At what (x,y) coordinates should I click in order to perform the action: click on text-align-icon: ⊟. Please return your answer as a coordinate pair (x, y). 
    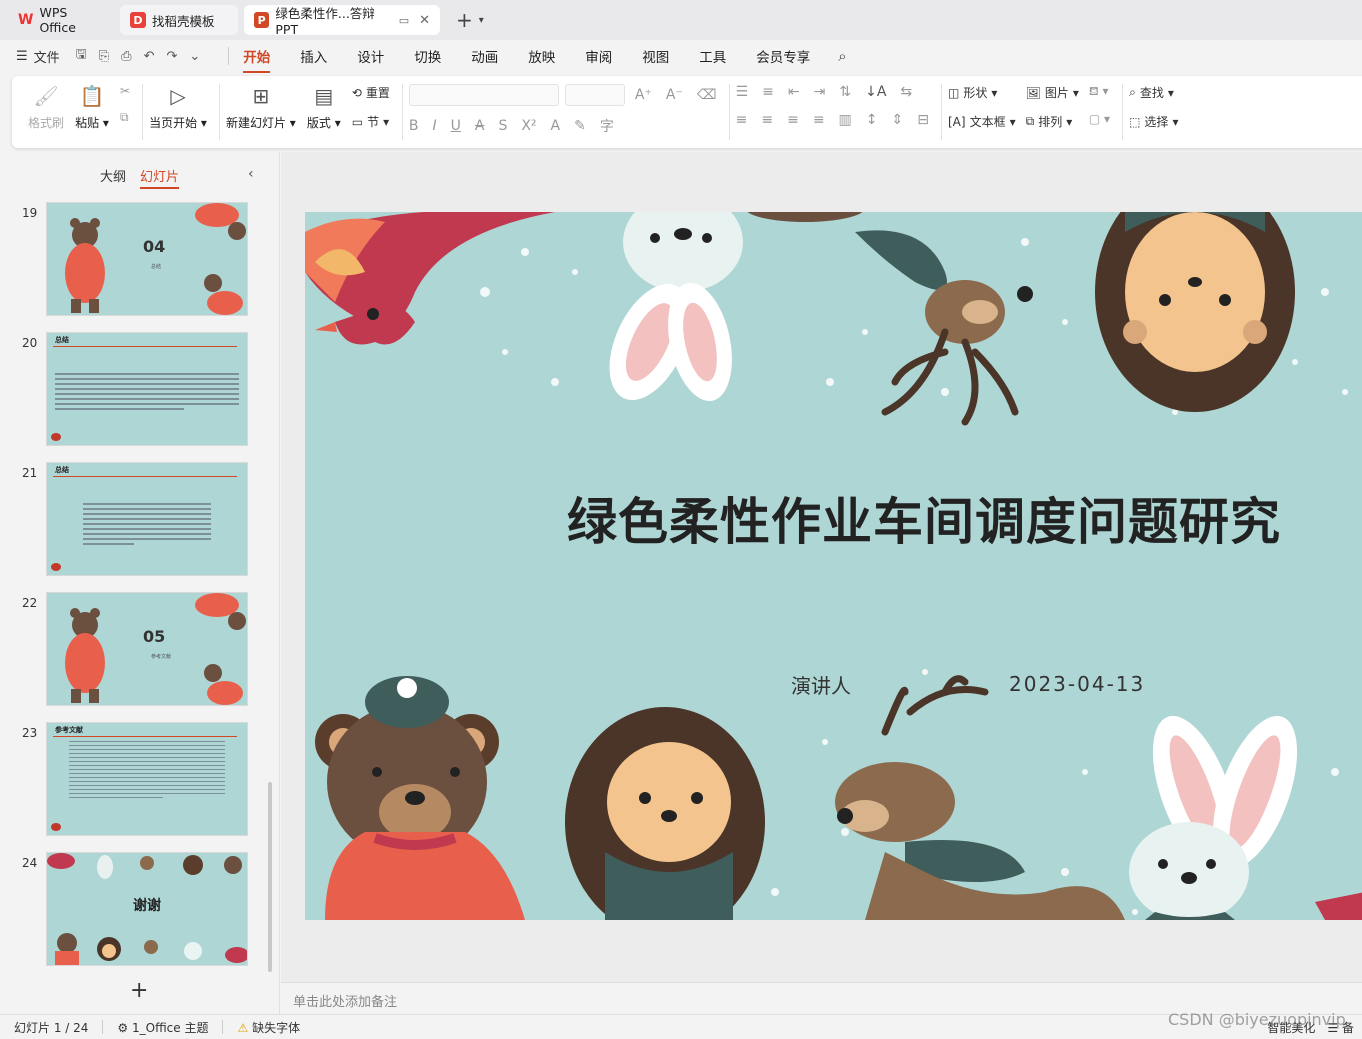
    Looking at the image, I should click on (923, 120).